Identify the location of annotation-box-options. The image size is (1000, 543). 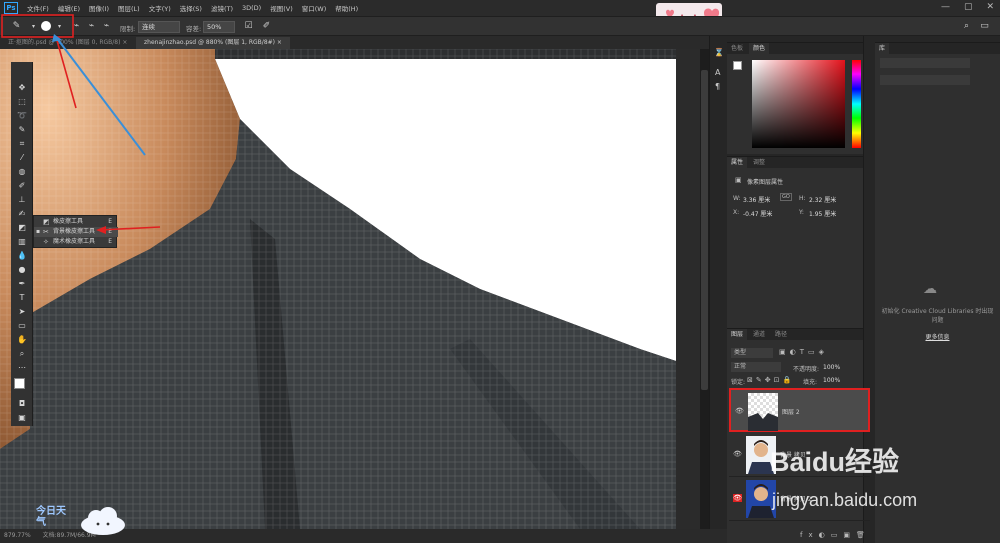
(37, 26).